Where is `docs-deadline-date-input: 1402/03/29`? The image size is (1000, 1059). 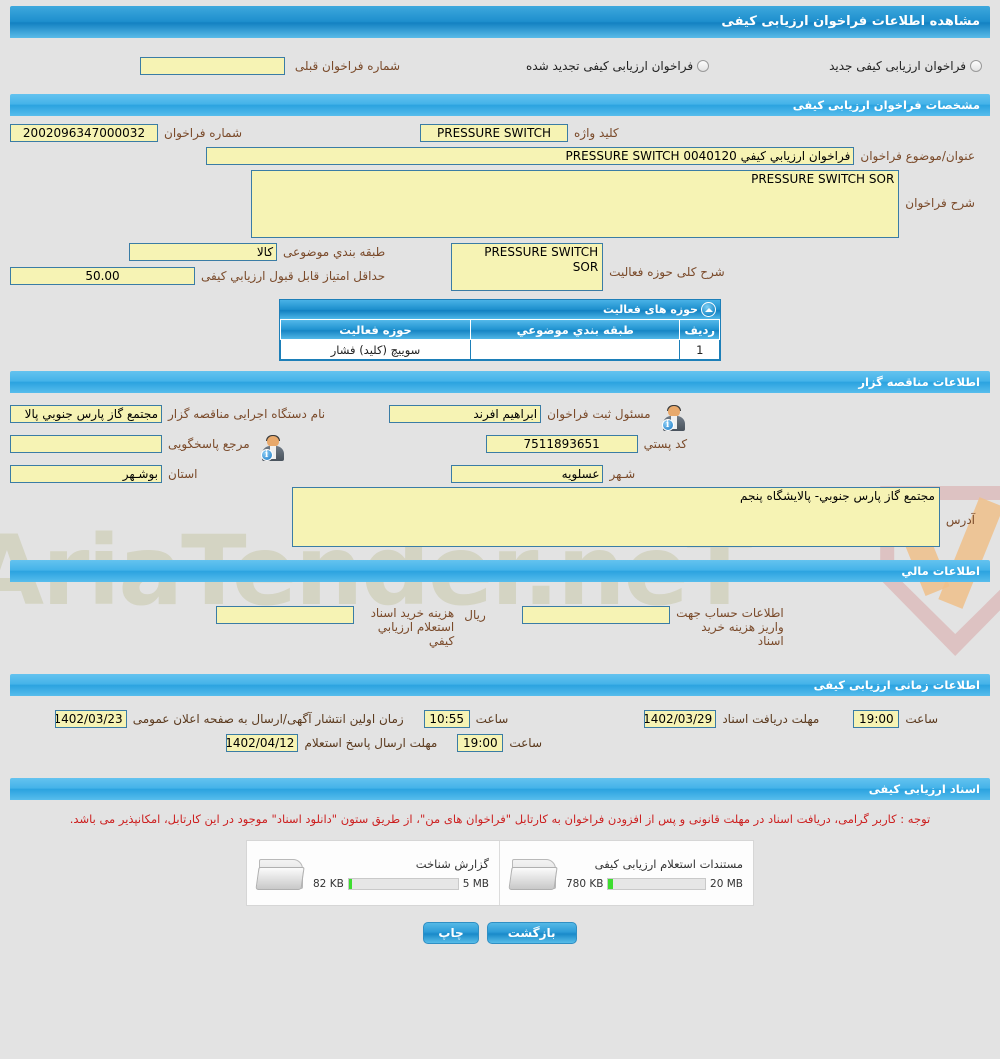 docs-deadline-date-input: 1402/03/29 is located at coordinates (680, 719).